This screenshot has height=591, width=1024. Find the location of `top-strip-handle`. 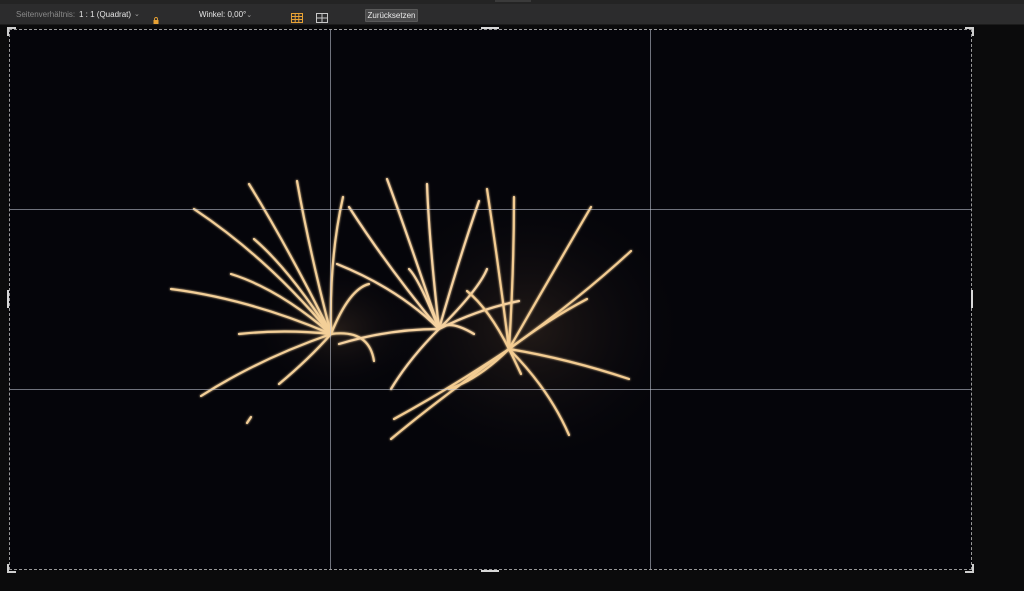

top-strip-handle is located at coordinates (513, 1).